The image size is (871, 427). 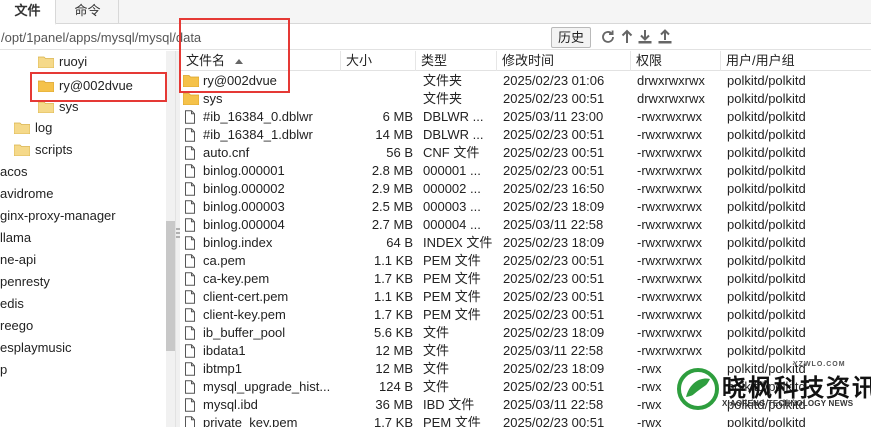 I want to click on tree-scrollbar, so click(x=170, y=239).